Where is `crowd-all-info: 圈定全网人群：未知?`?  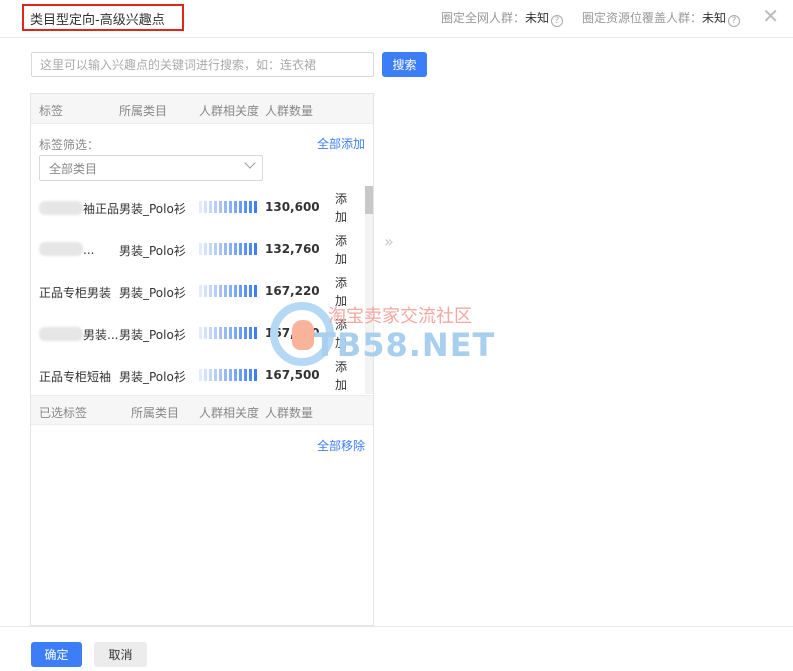 crowd-all-info: 圈定全网人群：未知? is located at coordinates (502, 18).